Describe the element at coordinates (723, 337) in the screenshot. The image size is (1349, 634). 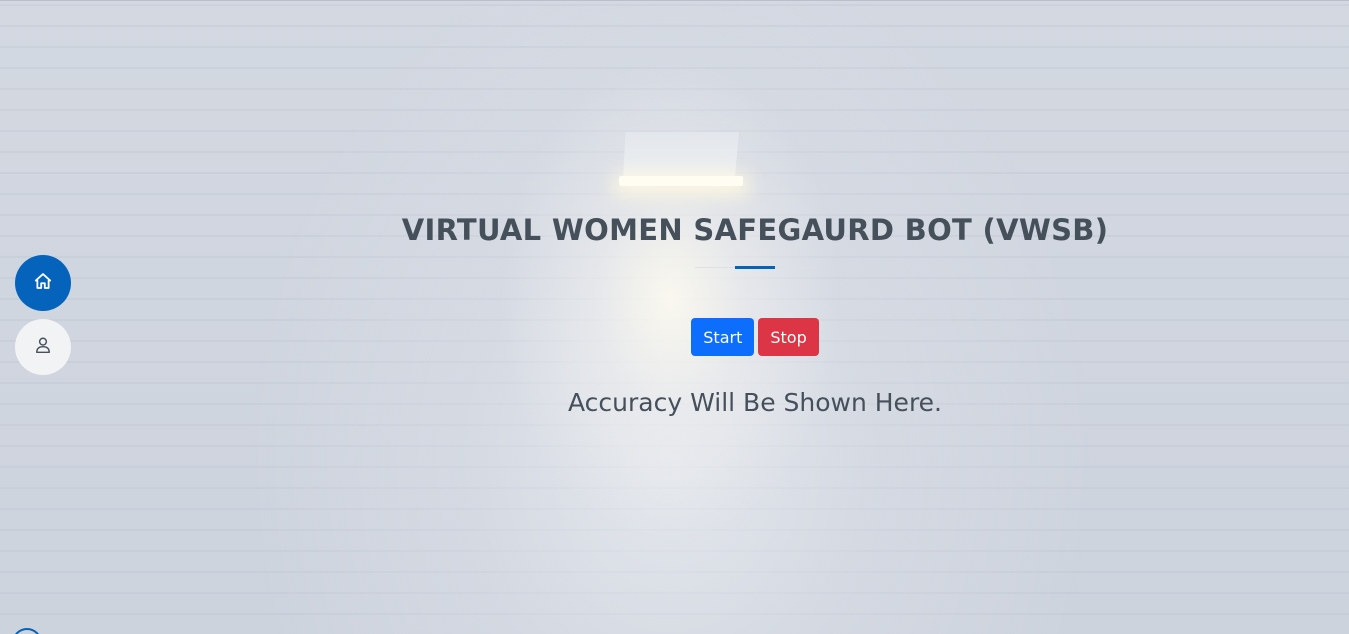
I see `start-button: Start` at that location.